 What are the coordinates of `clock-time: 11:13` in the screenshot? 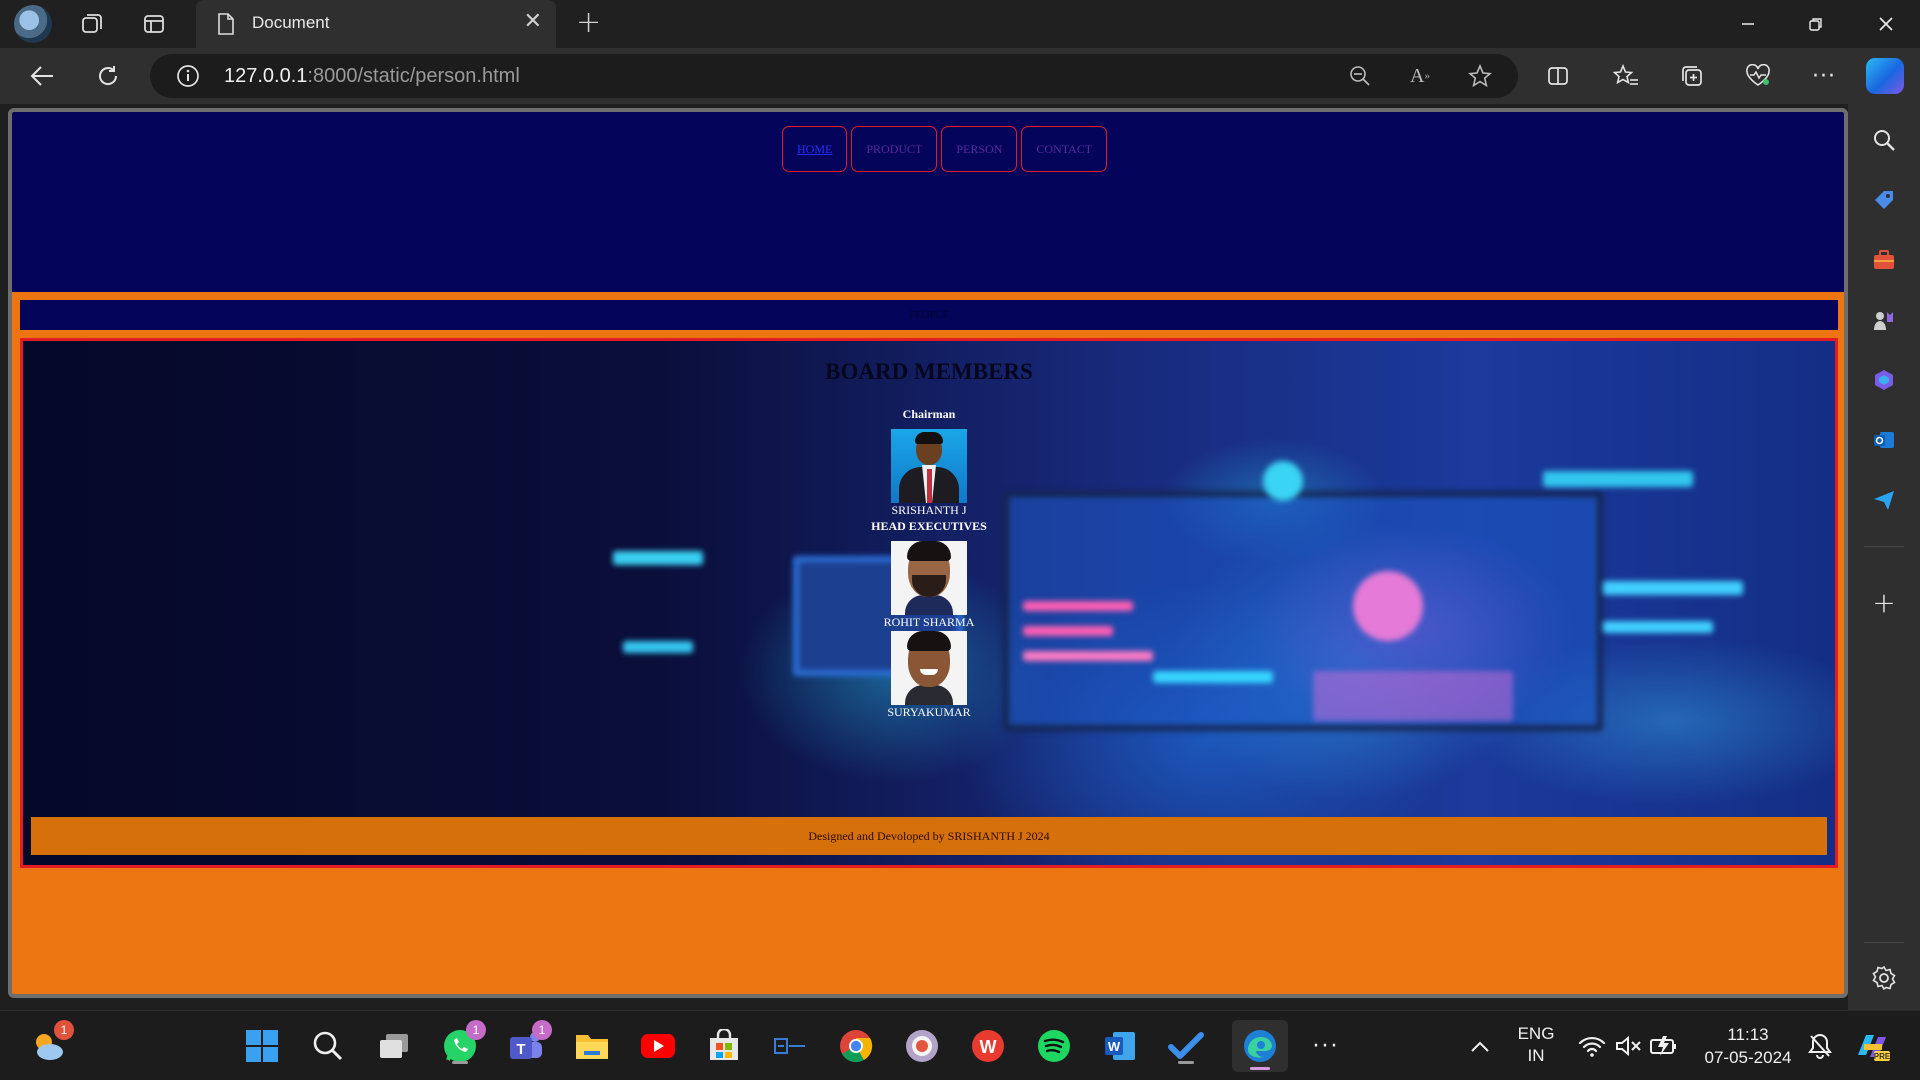 It's located at (1748, 1034).